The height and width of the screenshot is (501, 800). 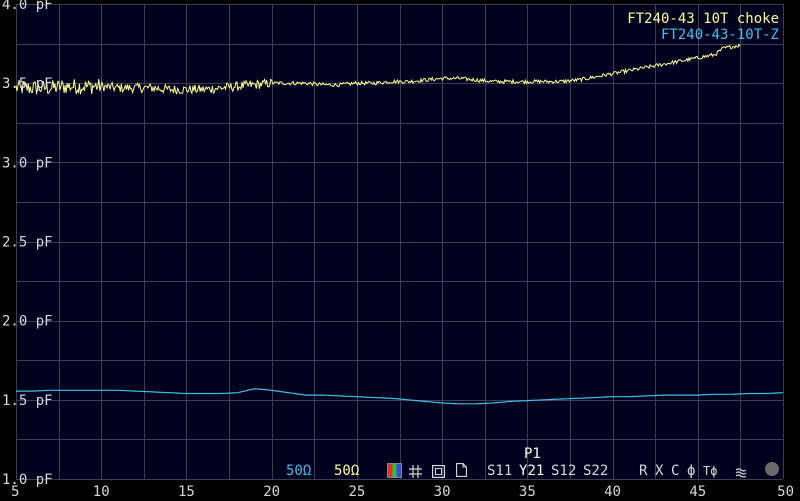 What do you see at coordinates (27, 243) in the screenshot?
I see `y-tick-label: 2.5 pF` at bounding box center [27, 243].